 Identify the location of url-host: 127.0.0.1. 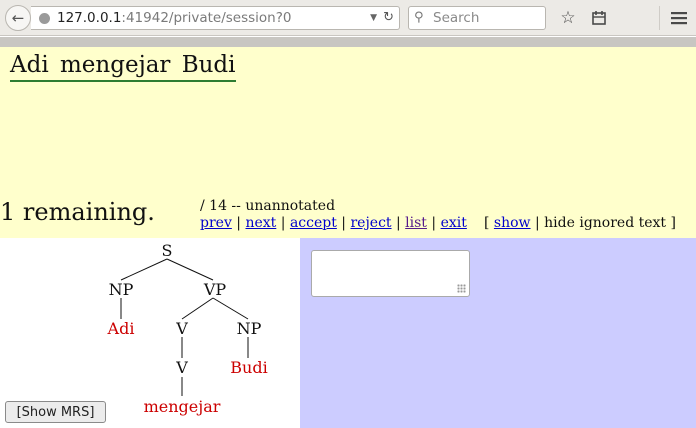
(89, 18).